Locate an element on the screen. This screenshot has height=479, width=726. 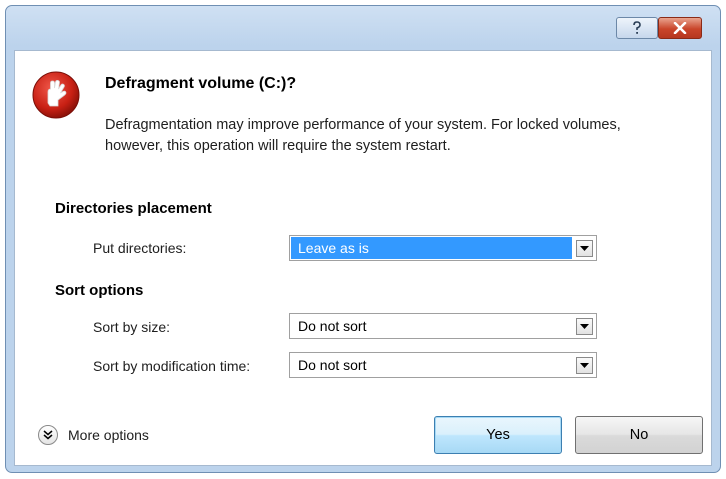
put-directories-combobox: Leave as is is located at coordinates (443, 248).